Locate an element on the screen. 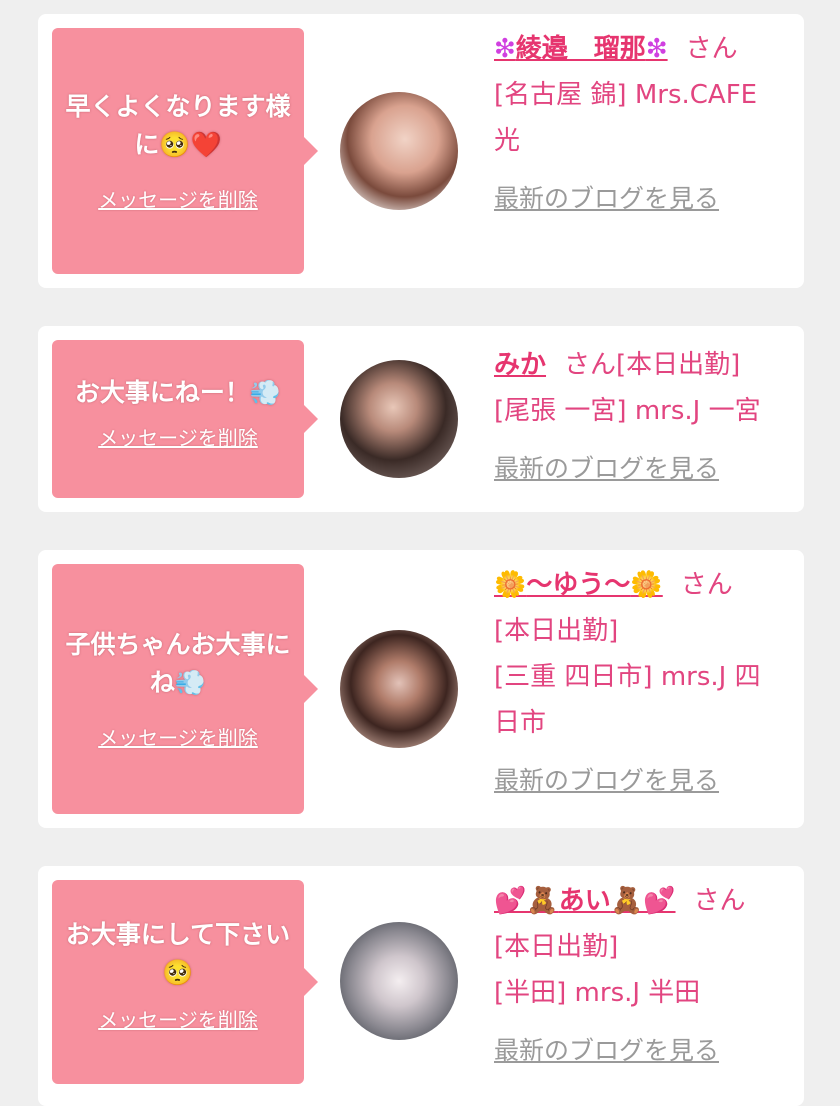 Image resolution: width=840 pixels, height=1106 pixels. message-bubble: お大事にして下さい🥺 メッセージを削除 is located at coordinates (185, 982).